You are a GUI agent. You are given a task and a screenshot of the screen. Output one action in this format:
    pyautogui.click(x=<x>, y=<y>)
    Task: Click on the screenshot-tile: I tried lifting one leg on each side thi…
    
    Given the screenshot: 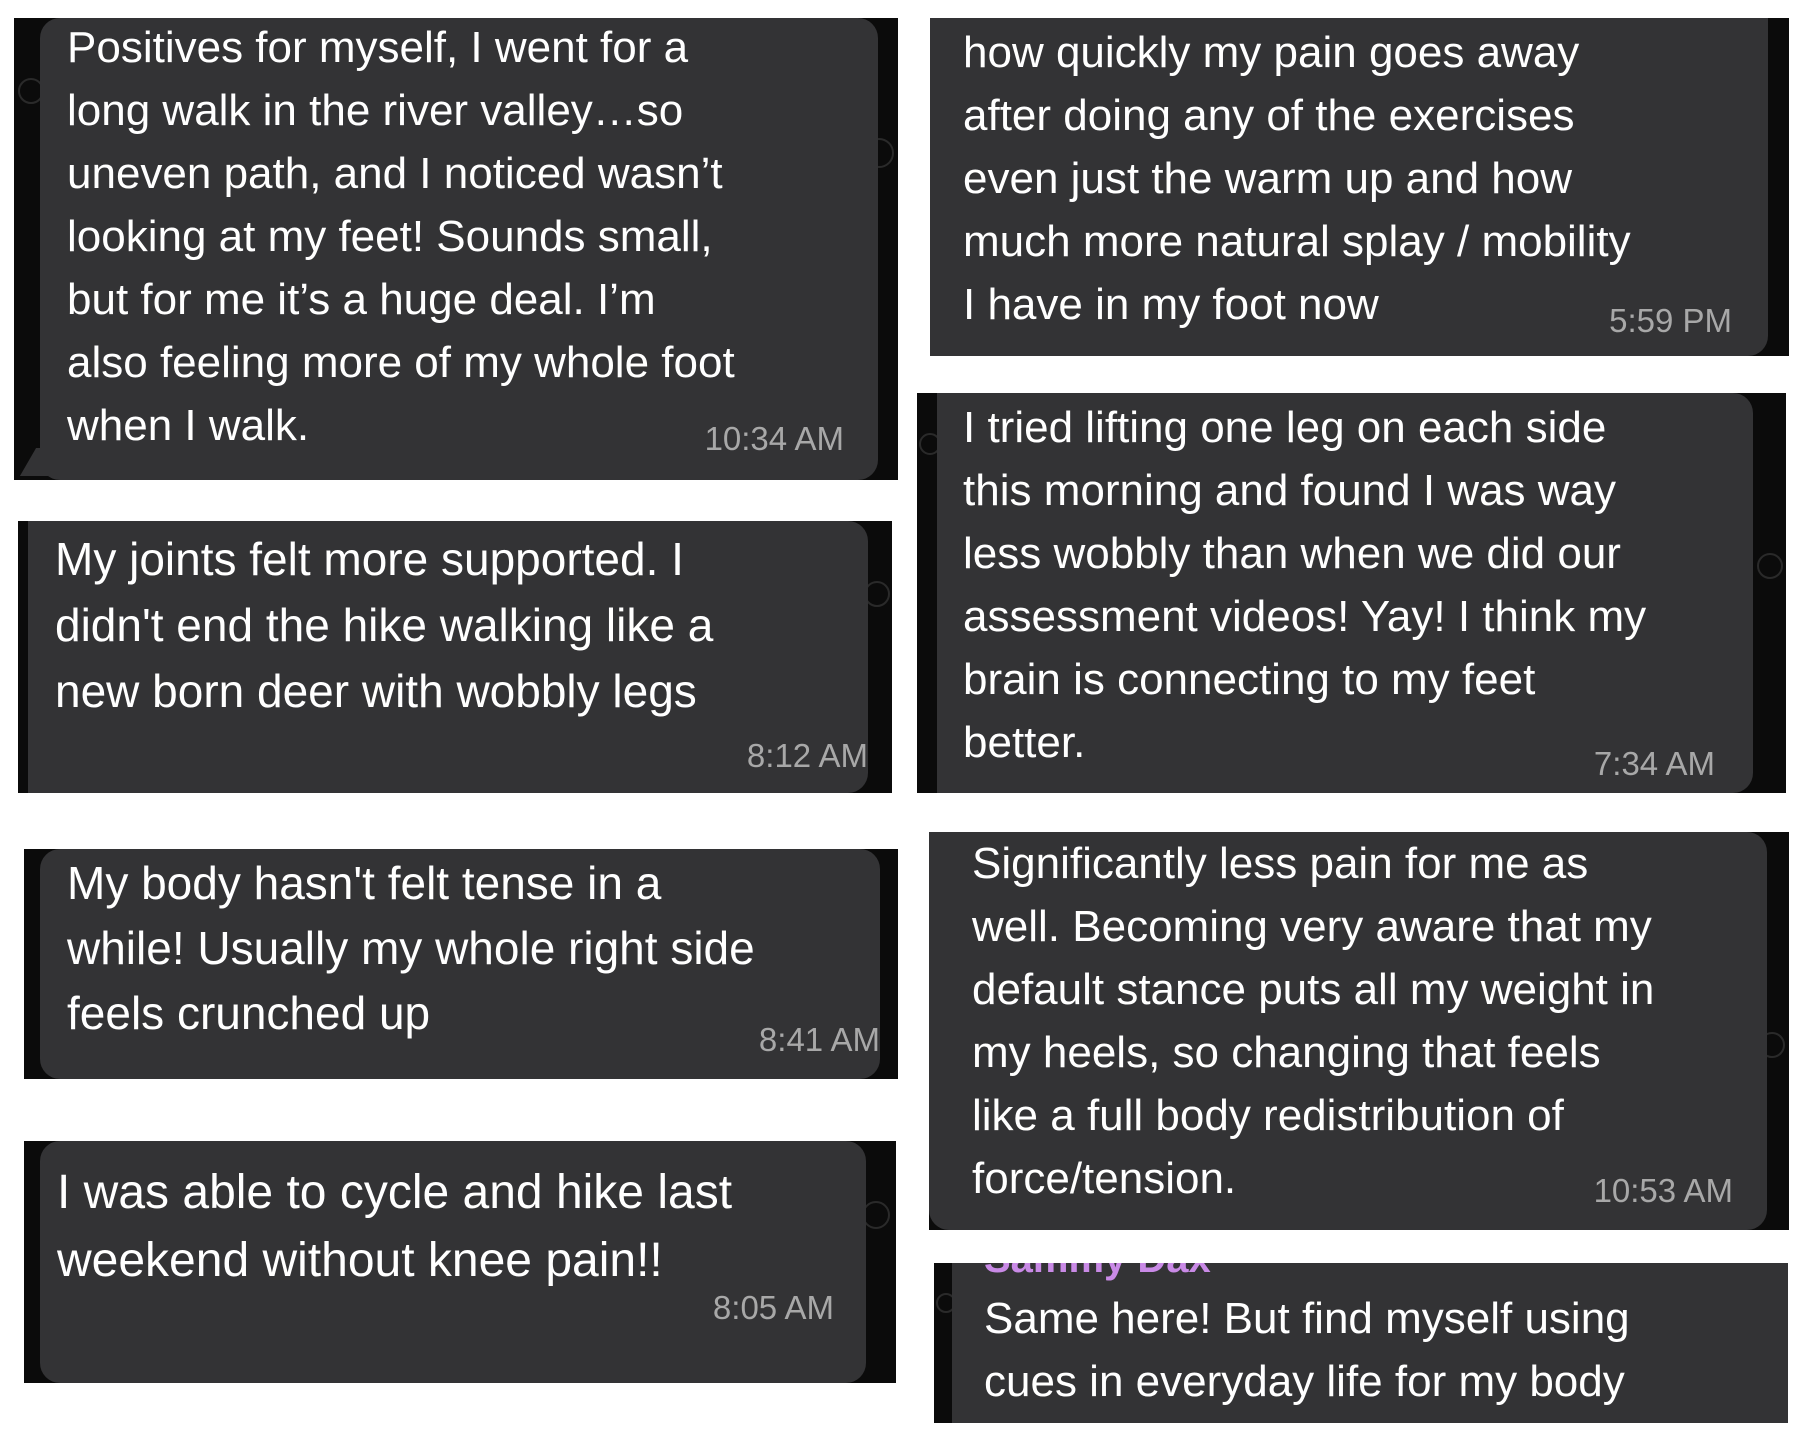 What is the action you would take?
    pyautogui.click(x=1351, y=593)
    